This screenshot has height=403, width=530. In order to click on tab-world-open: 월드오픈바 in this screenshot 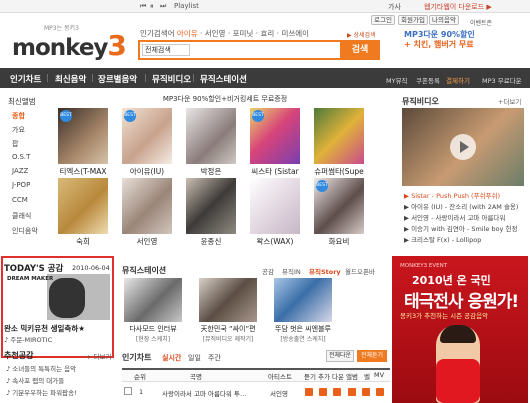, I will do `click(360, 271)`.